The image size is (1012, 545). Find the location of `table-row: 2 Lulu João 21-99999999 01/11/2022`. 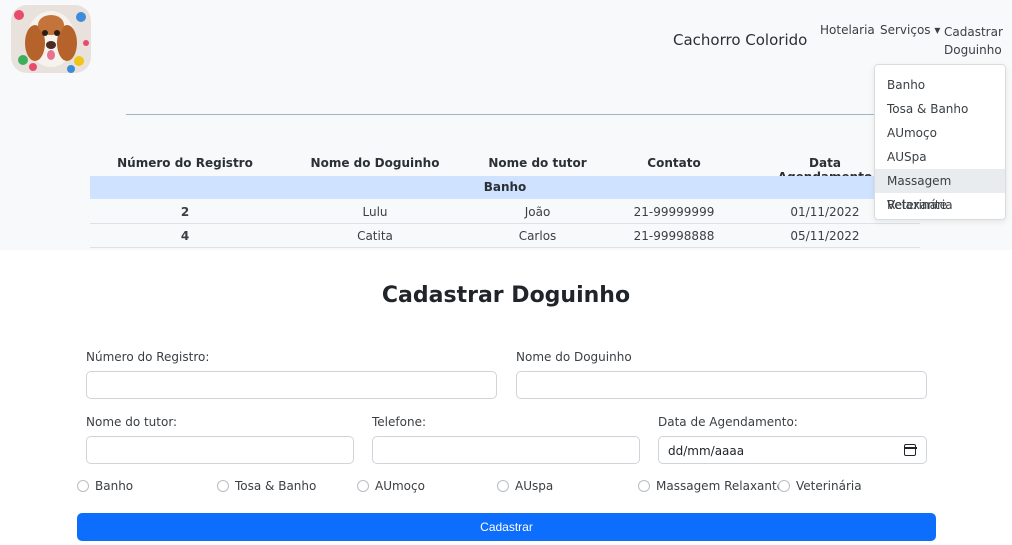

table-row: 2 Lulu João 21-99999999 01/11/2022 is located at coordinates (505, 212).